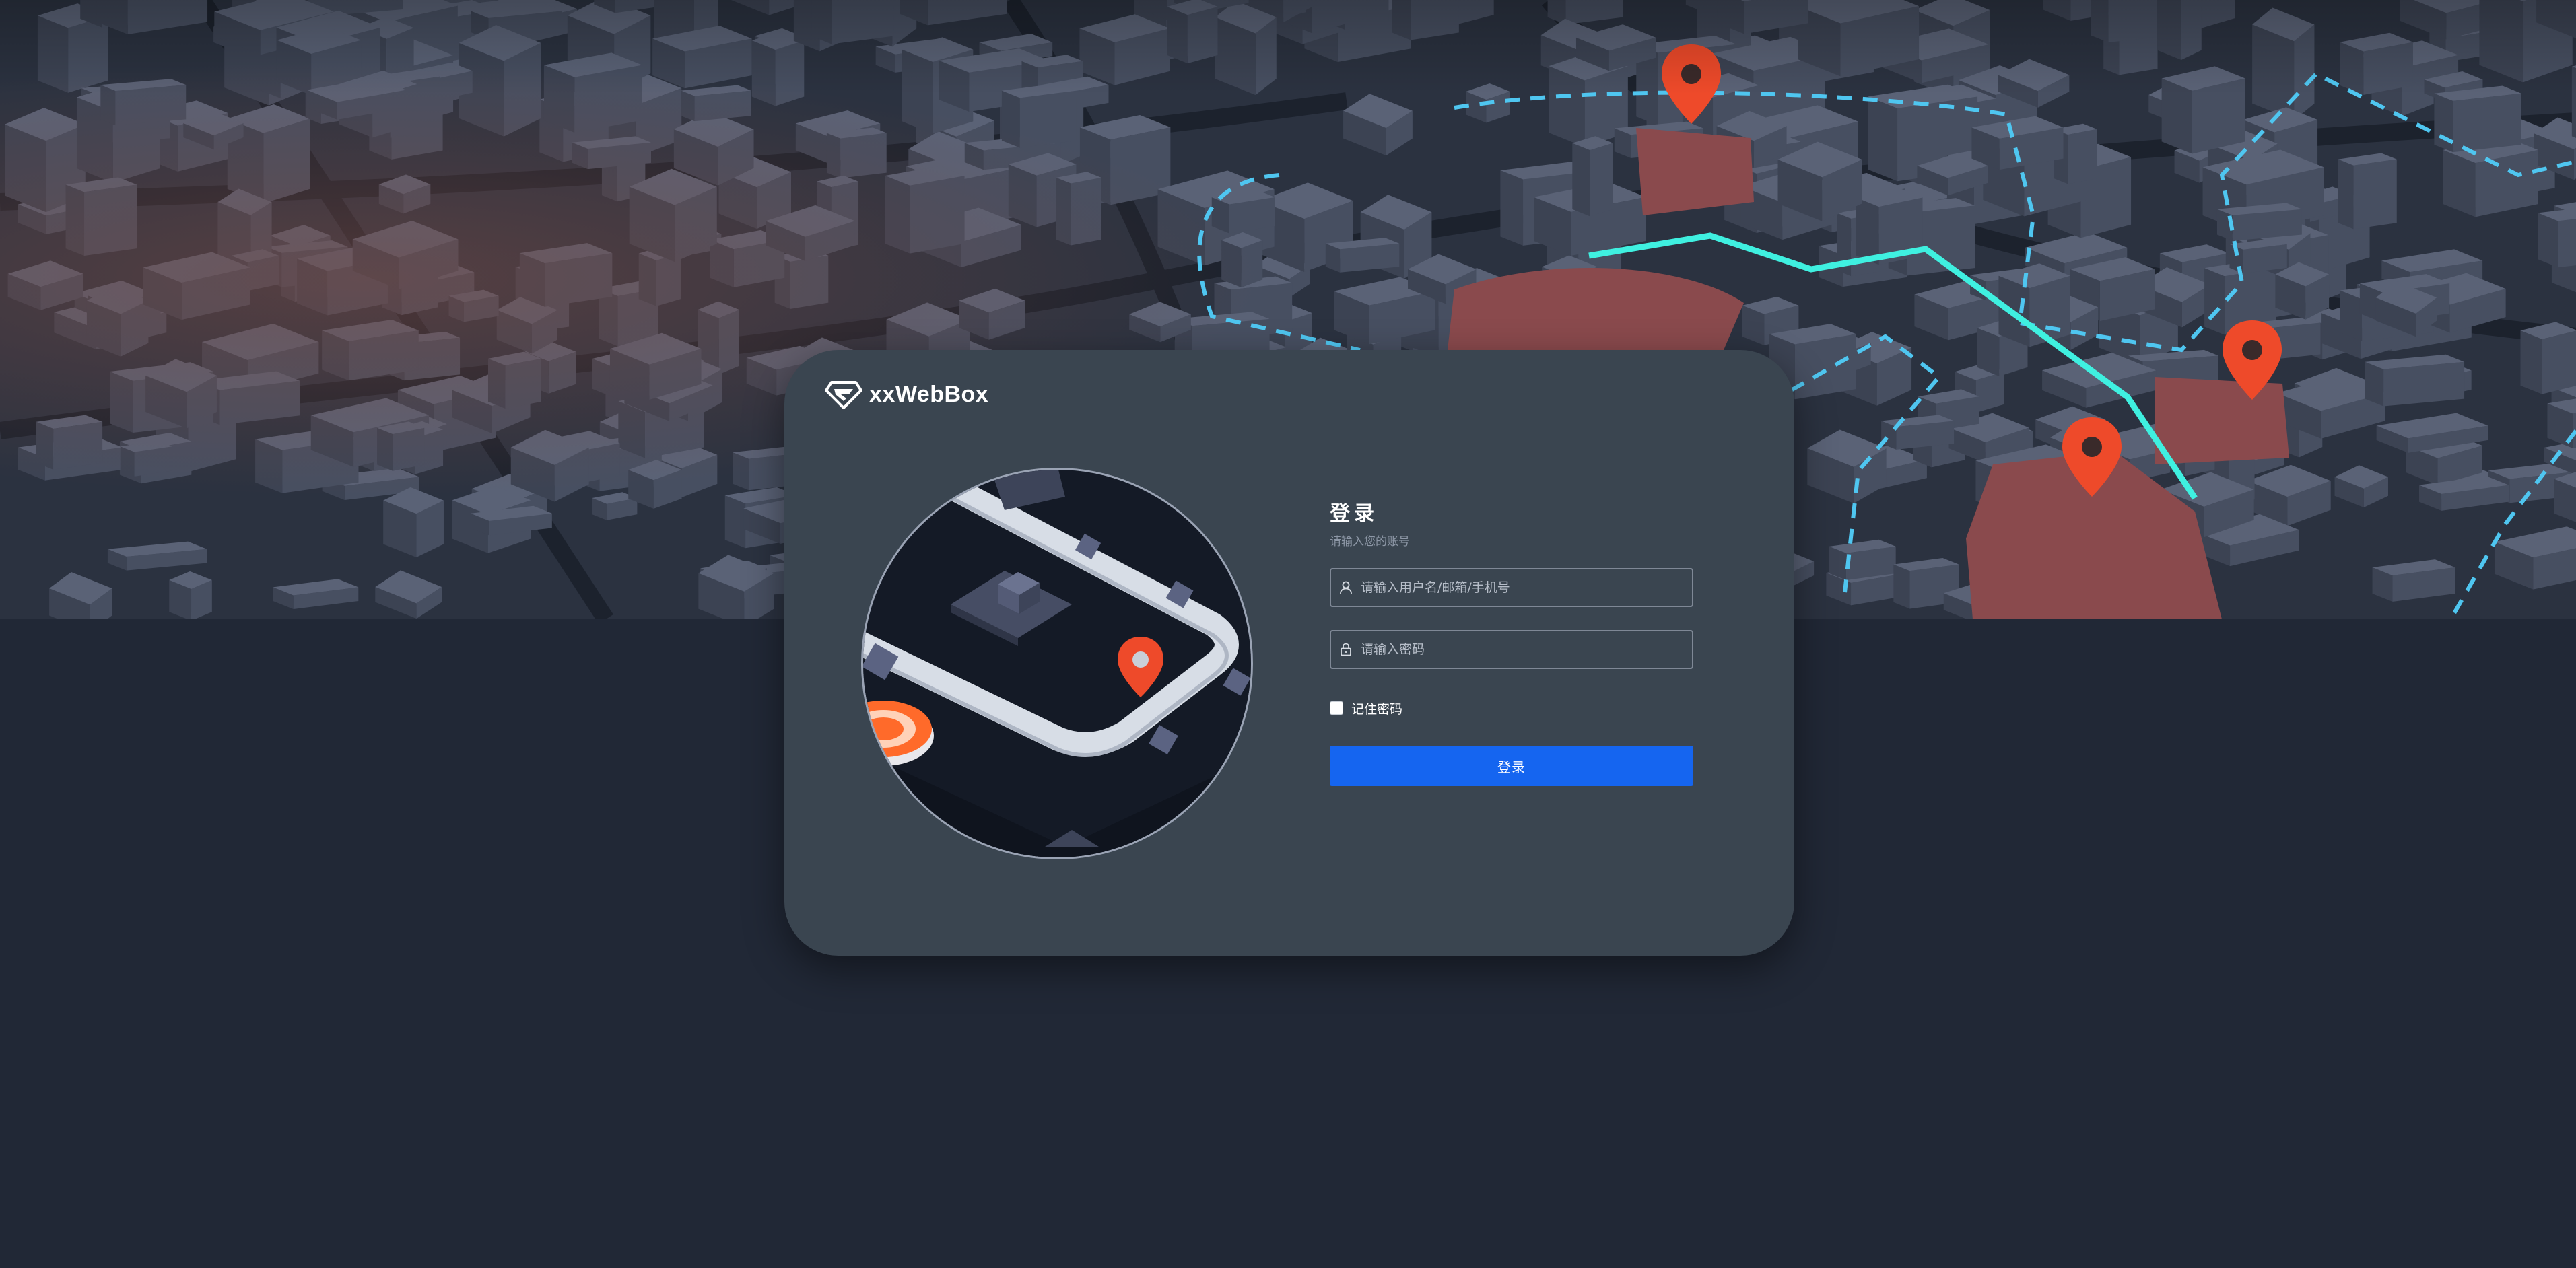 The width and height of the screenshot is (2576, 1268). Describe the element at coordinates (1526, 587) in the screenshot. I see `username-input` at that location.